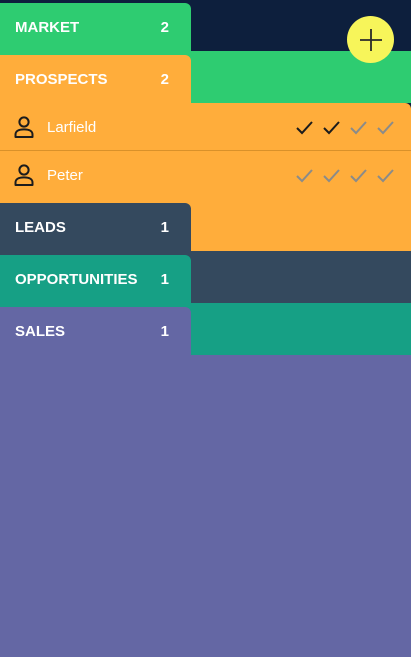 The width and height of the screenshot is (411, 657). What do you see at coordinates (164, 227) in the screenshot?
I see `tab-leads-count: 1` at bounding box center [164, 227].